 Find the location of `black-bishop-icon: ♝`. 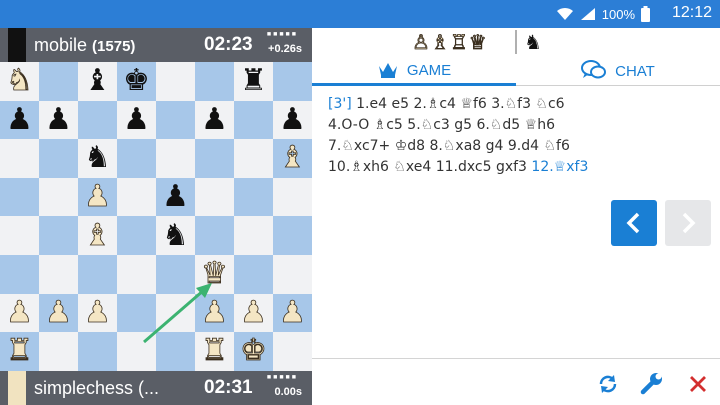

black-bishop-icon: ♝ is located at coordinates (97, 81).